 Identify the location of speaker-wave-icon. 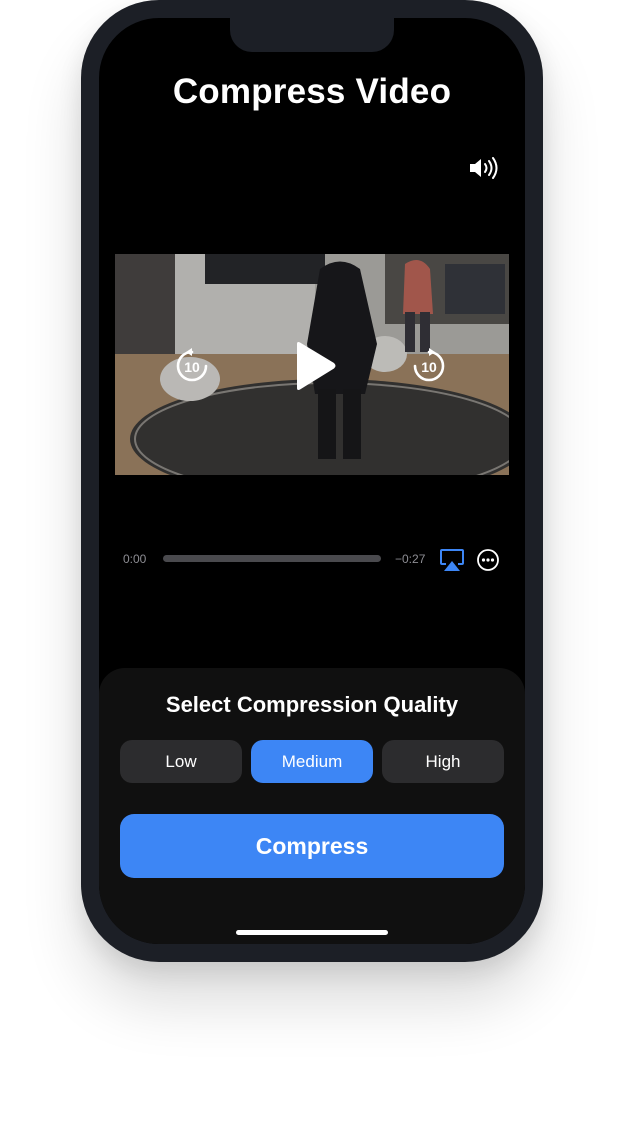
(484, 168).